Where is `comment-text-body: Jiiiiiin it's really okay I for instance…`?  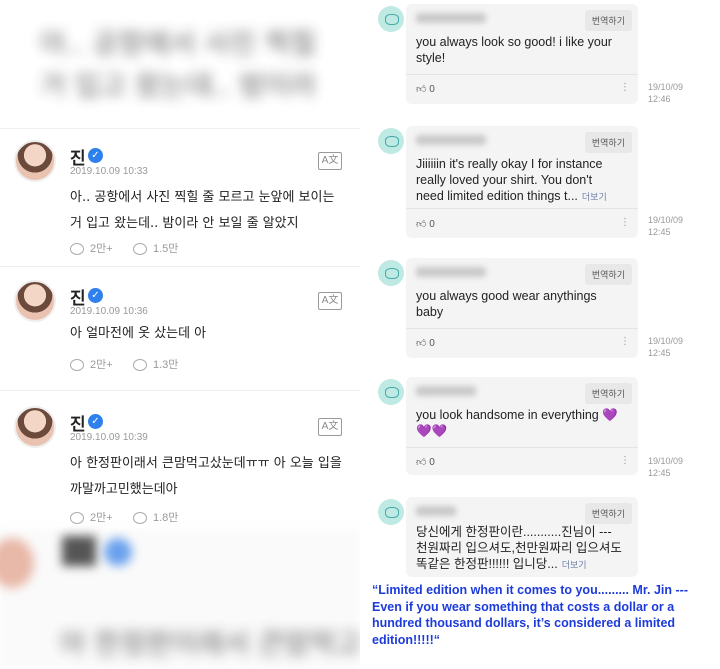
comment-text-body: Jiiiiiin it's really okay I for instance… is located at coordinates (509, 180).